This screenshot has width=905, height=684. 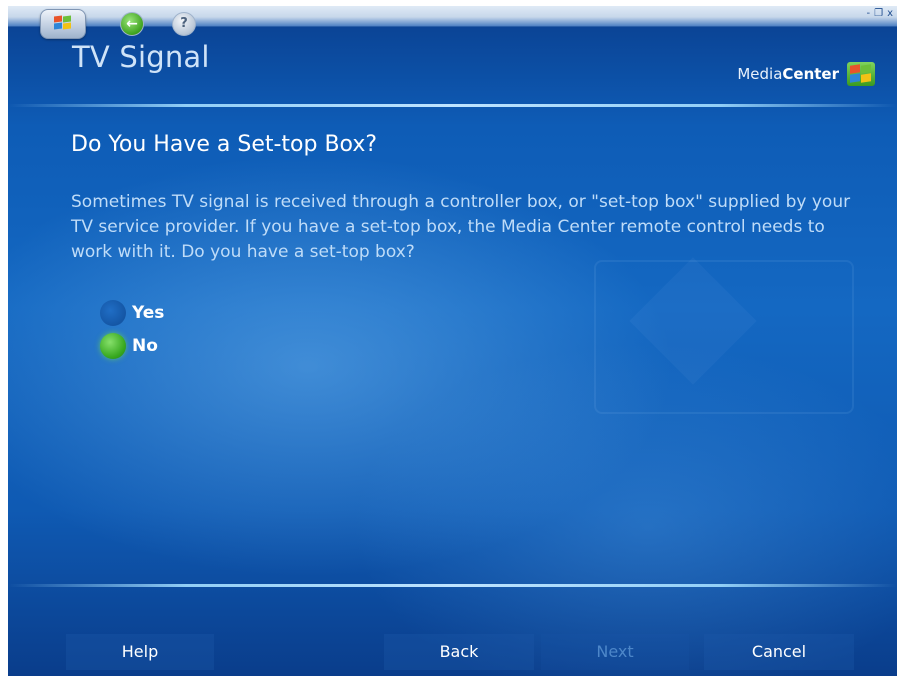 What do you see at coordinates (861, 74) in the screenshot?
I see `media-center-logo-icon` at bounding box center [861, 74].